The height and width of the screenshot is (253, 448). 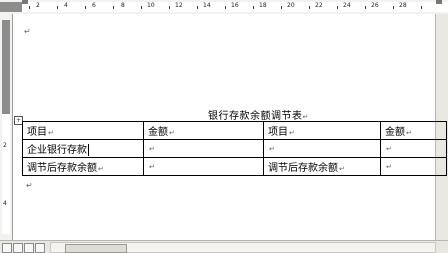 What do you see at coordinates (6, 67) in the screenshot?
I see `ruler-top-margin` at bounding box center [6, 67].